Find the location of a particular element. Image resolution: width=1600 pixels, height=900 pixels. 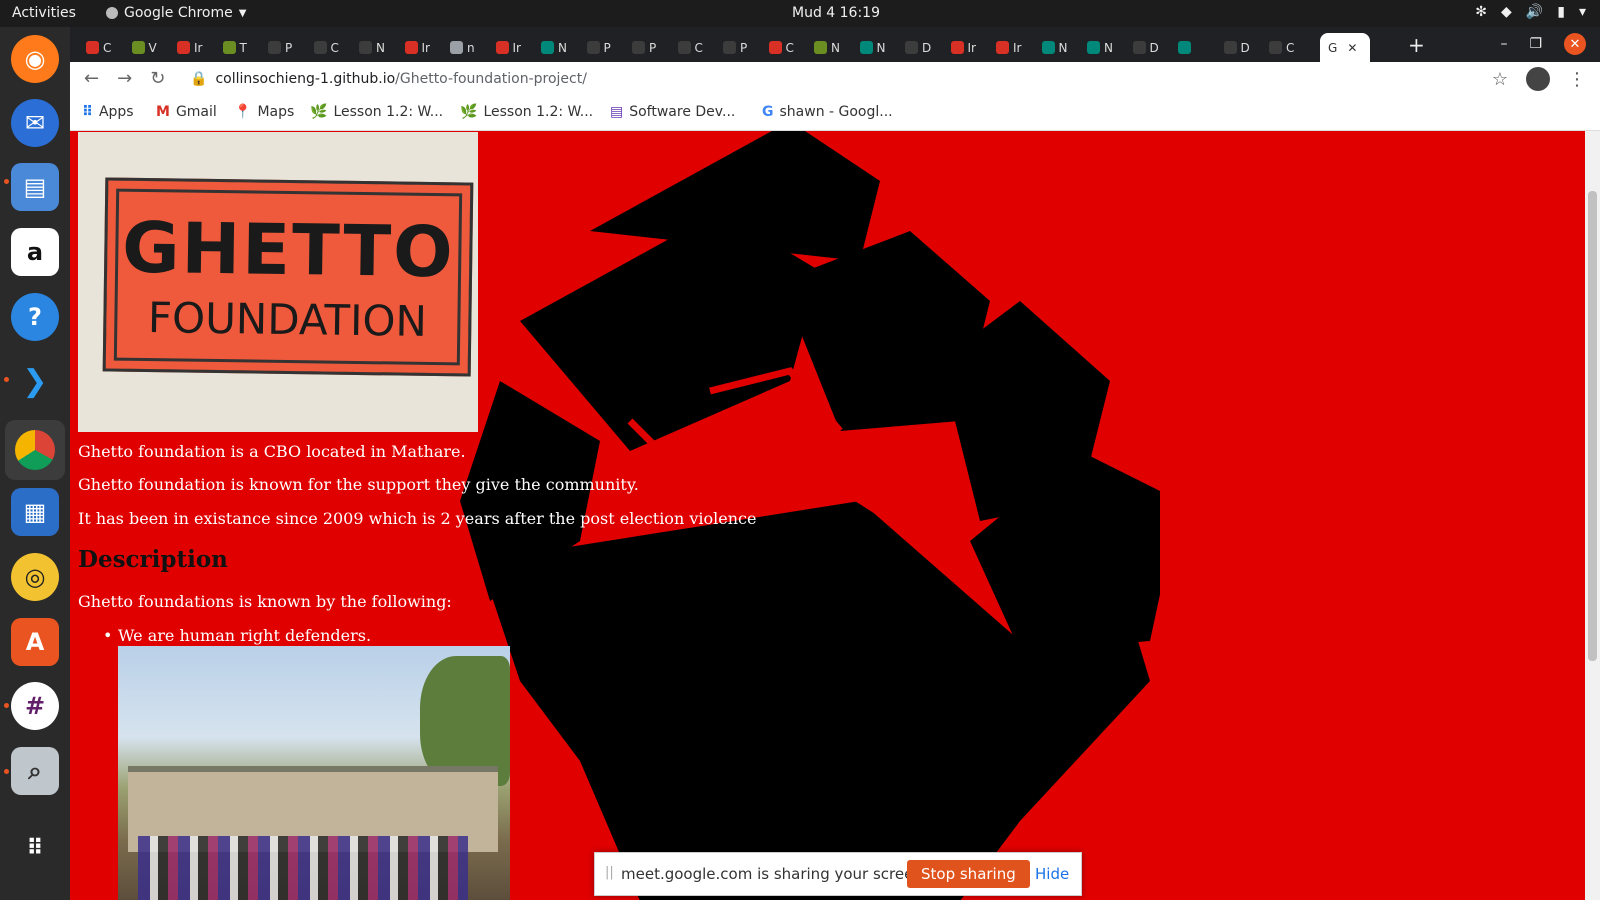

description-heading: Description is located at coordinates (153, 559).